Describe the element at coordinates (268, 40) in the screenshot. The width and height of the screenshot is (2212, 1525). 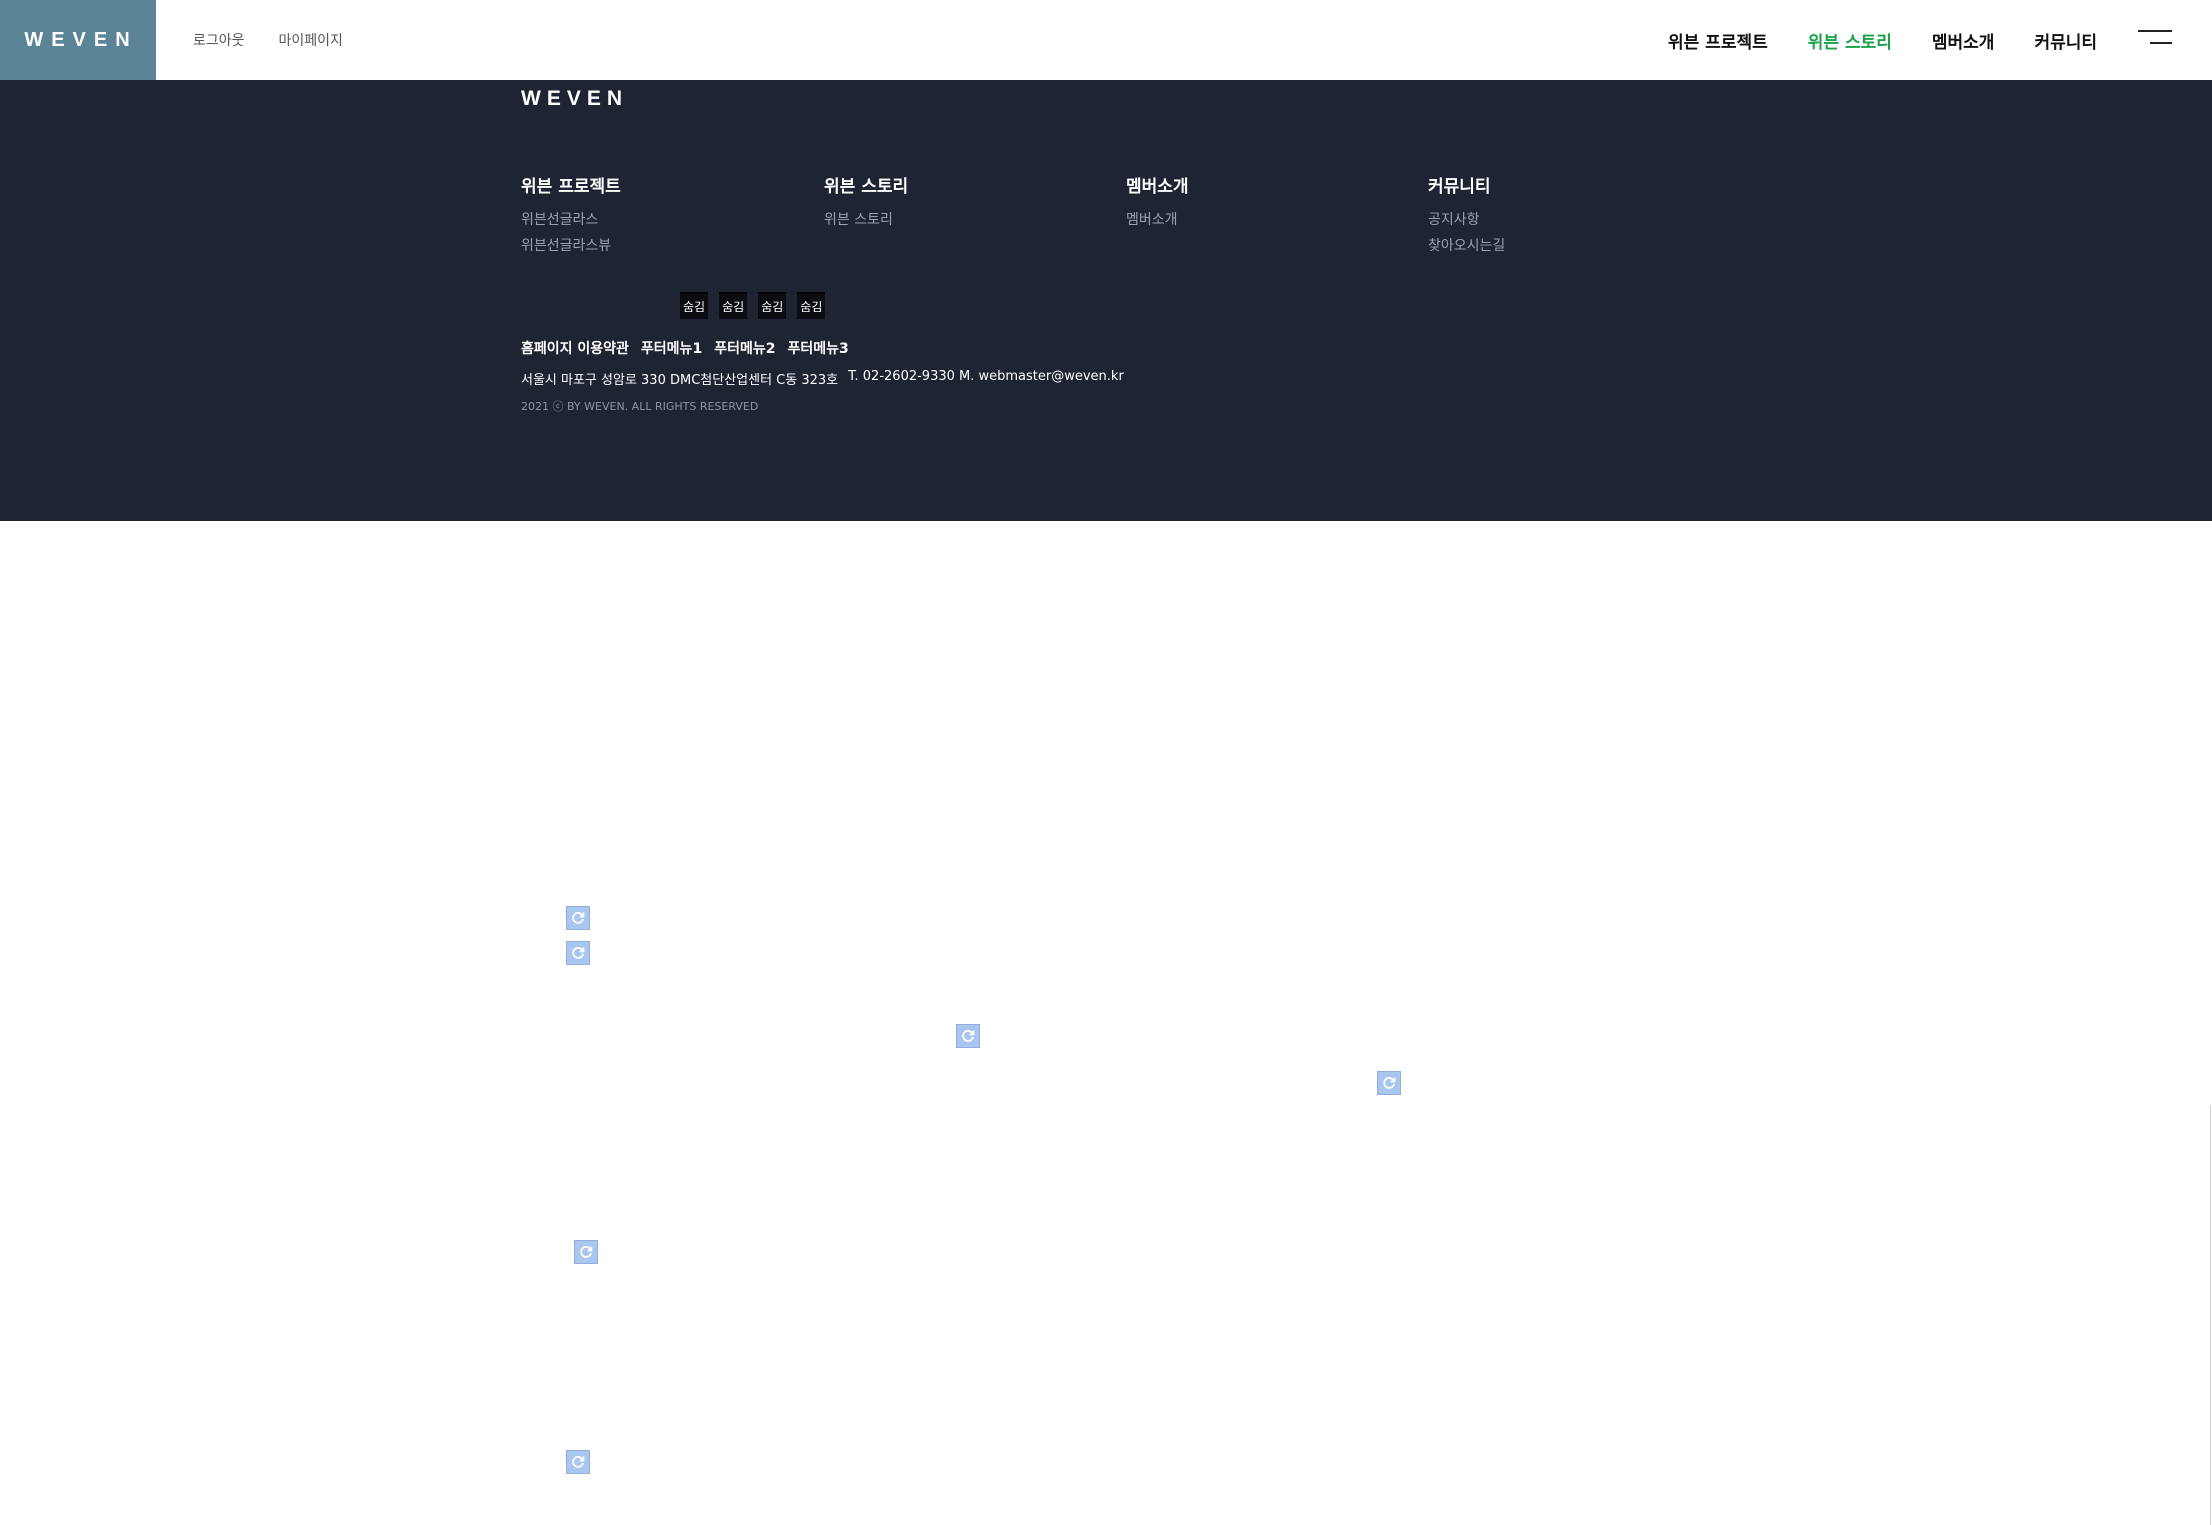
I see `util-links: 로그아웃 마이페이지` at that location.